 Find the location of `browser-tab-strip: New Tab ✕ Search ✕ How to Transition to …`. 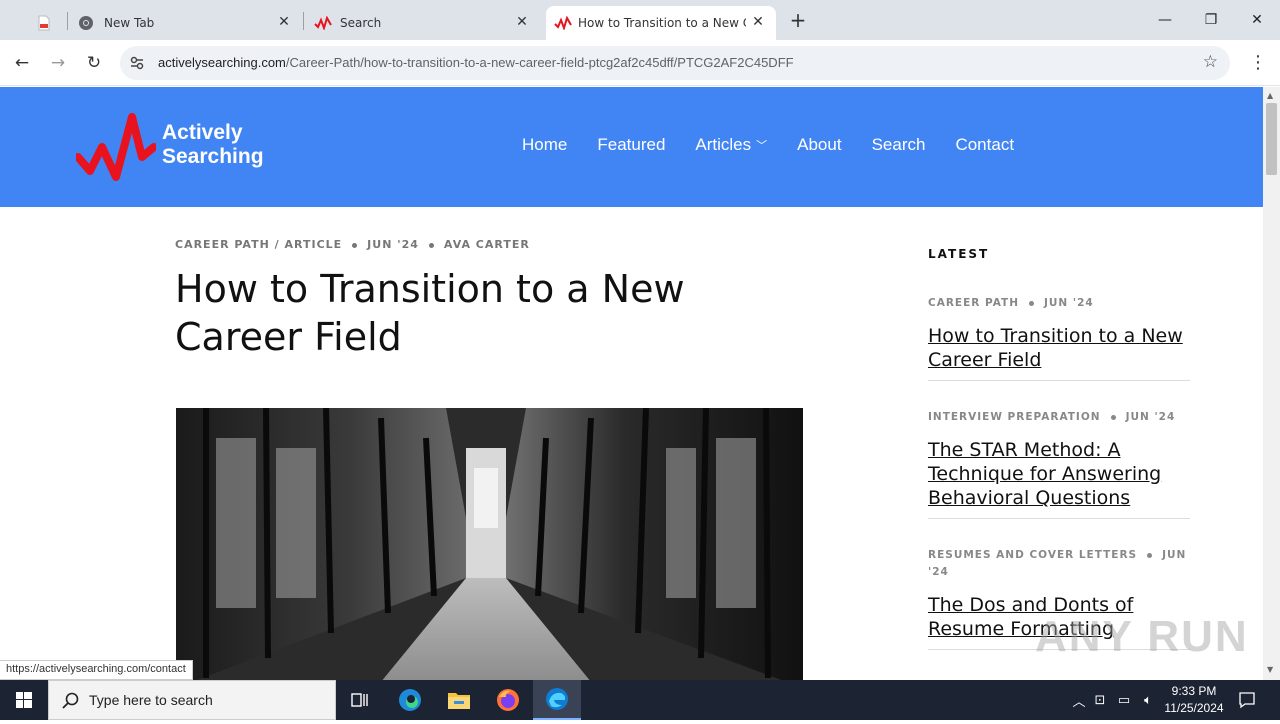

browser-tab-strip: New Tab ✕ Search ✕ How to Transition to … is located at coordinates (640, 20).